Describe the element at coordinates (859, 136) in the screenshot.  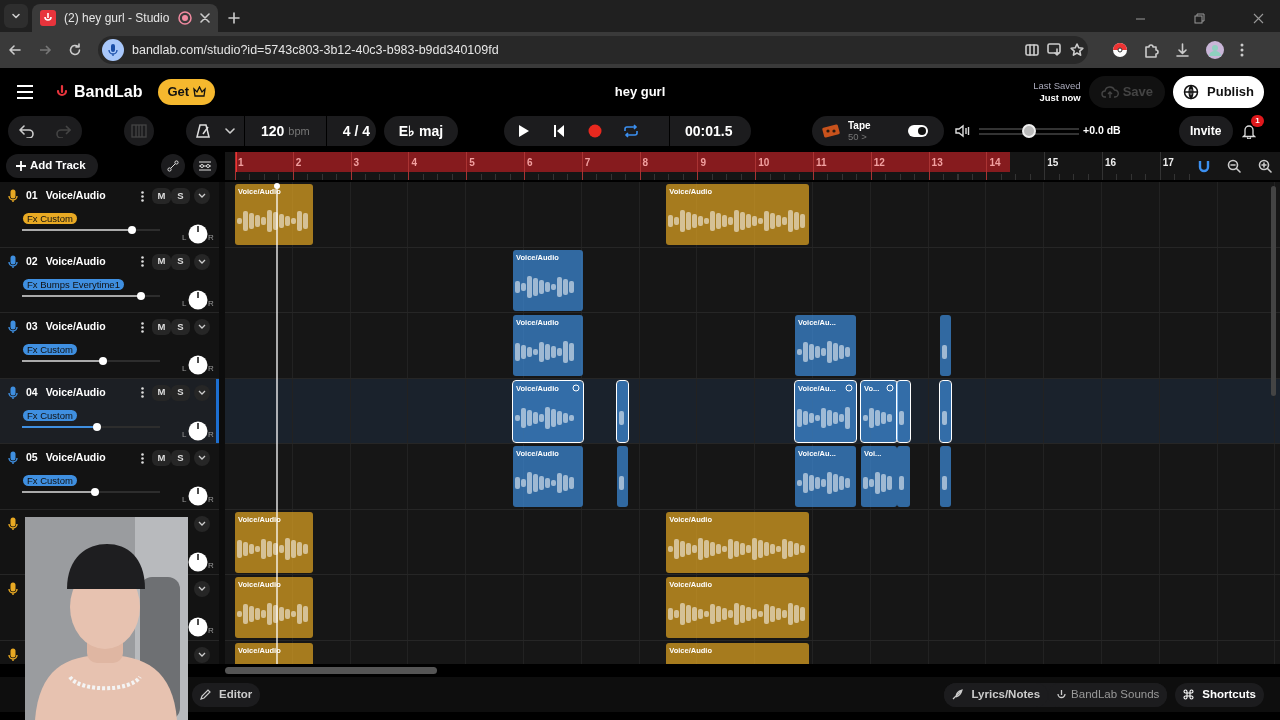
I see `tape-amount: 50 >` at that location.